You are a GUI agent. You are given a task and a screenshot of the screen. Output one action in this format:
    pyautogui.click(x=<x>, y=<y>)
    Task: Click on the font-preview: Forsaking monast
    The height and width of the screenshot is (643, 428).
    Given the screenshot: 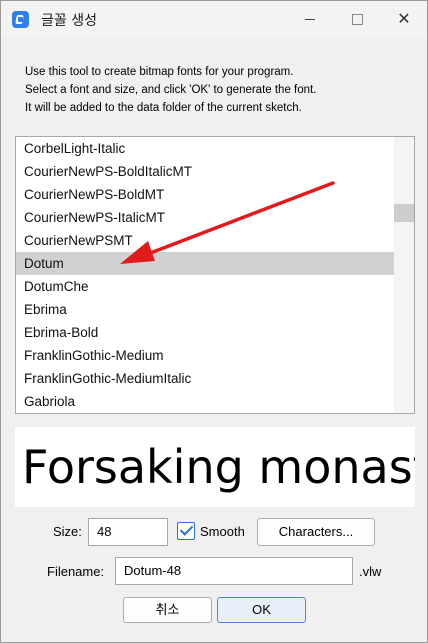 What is the action you would take?
    pyautogui.click(x=215, y=467)
    